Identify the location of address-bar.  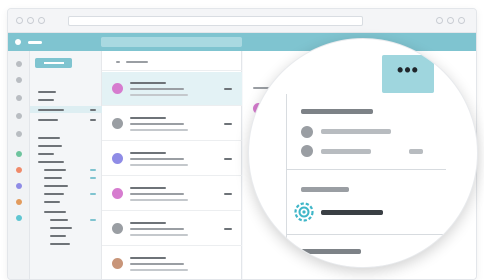
(215, 21).